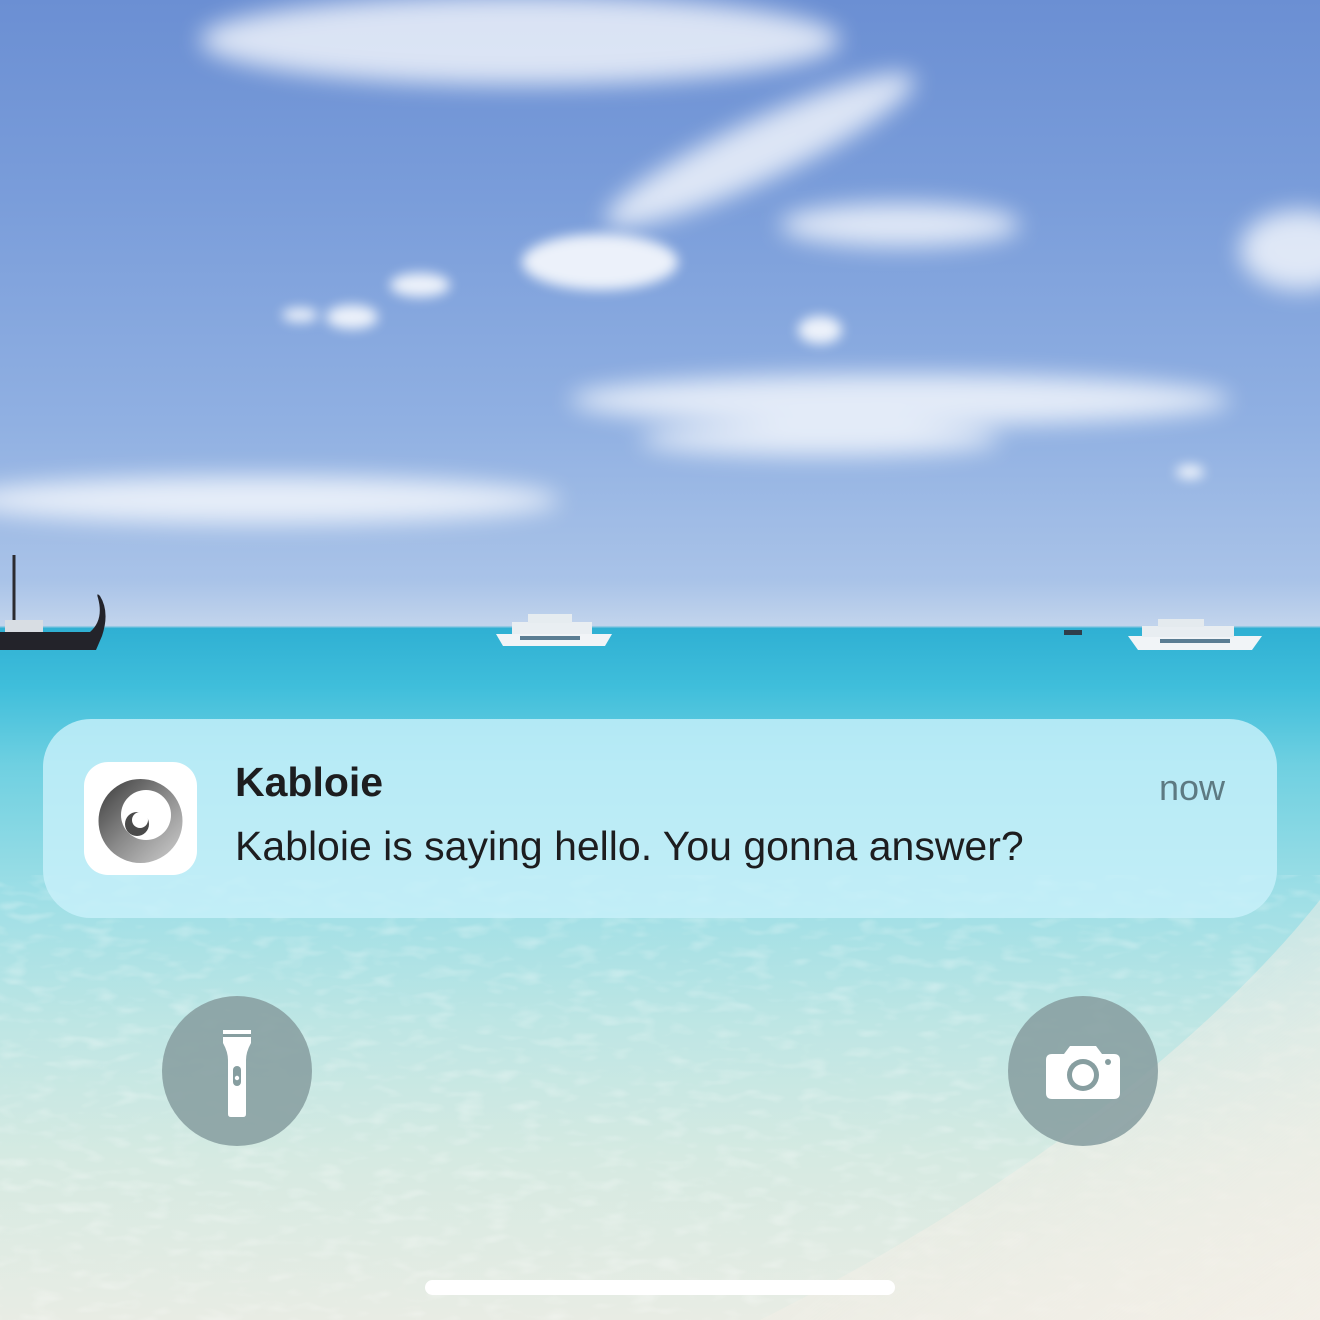  I want to click on camera-button, so click(1083, 1071).